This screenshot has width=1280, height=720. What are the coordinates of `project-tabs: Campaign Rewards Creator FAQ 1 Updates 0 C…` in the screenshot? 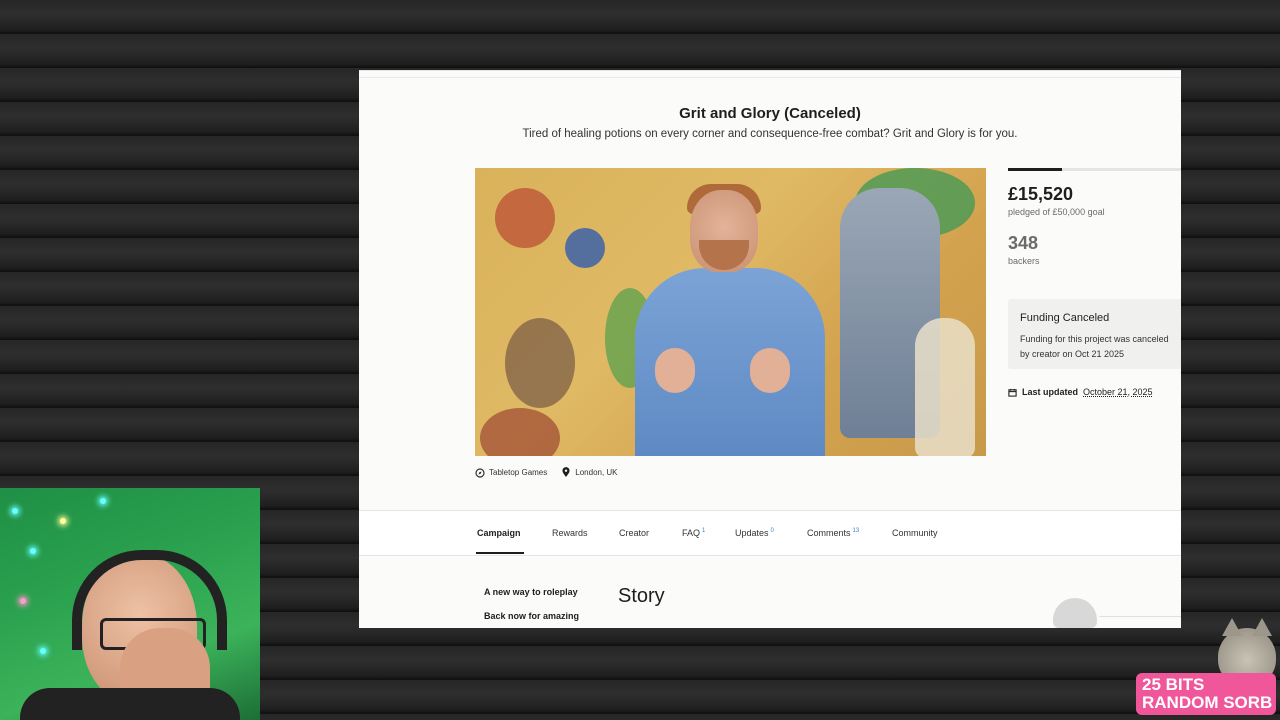 It's located at (770, 533).